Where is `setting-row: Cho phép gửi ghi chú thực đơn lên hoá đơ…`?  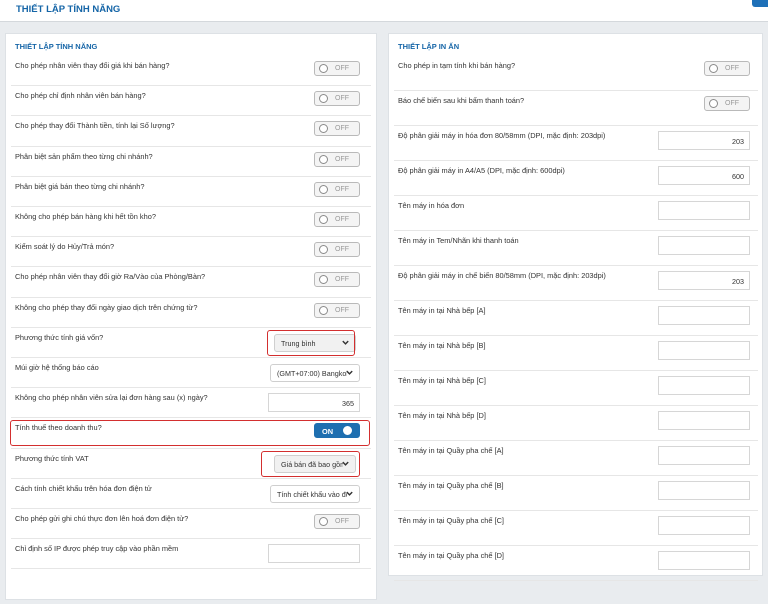
setting-row: Cho phép gửi ghi chú thực đơn lên hoá đơ… is located at coordinates (191, 524).